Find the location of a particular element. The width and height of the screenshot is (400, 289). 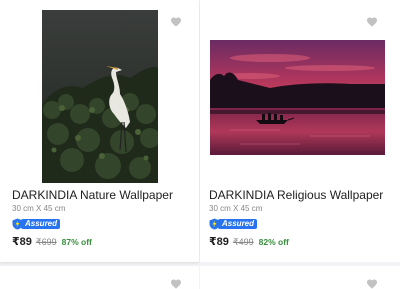

price-row: ₹89 ₹699 87% off is located at coordinates (52, 241).